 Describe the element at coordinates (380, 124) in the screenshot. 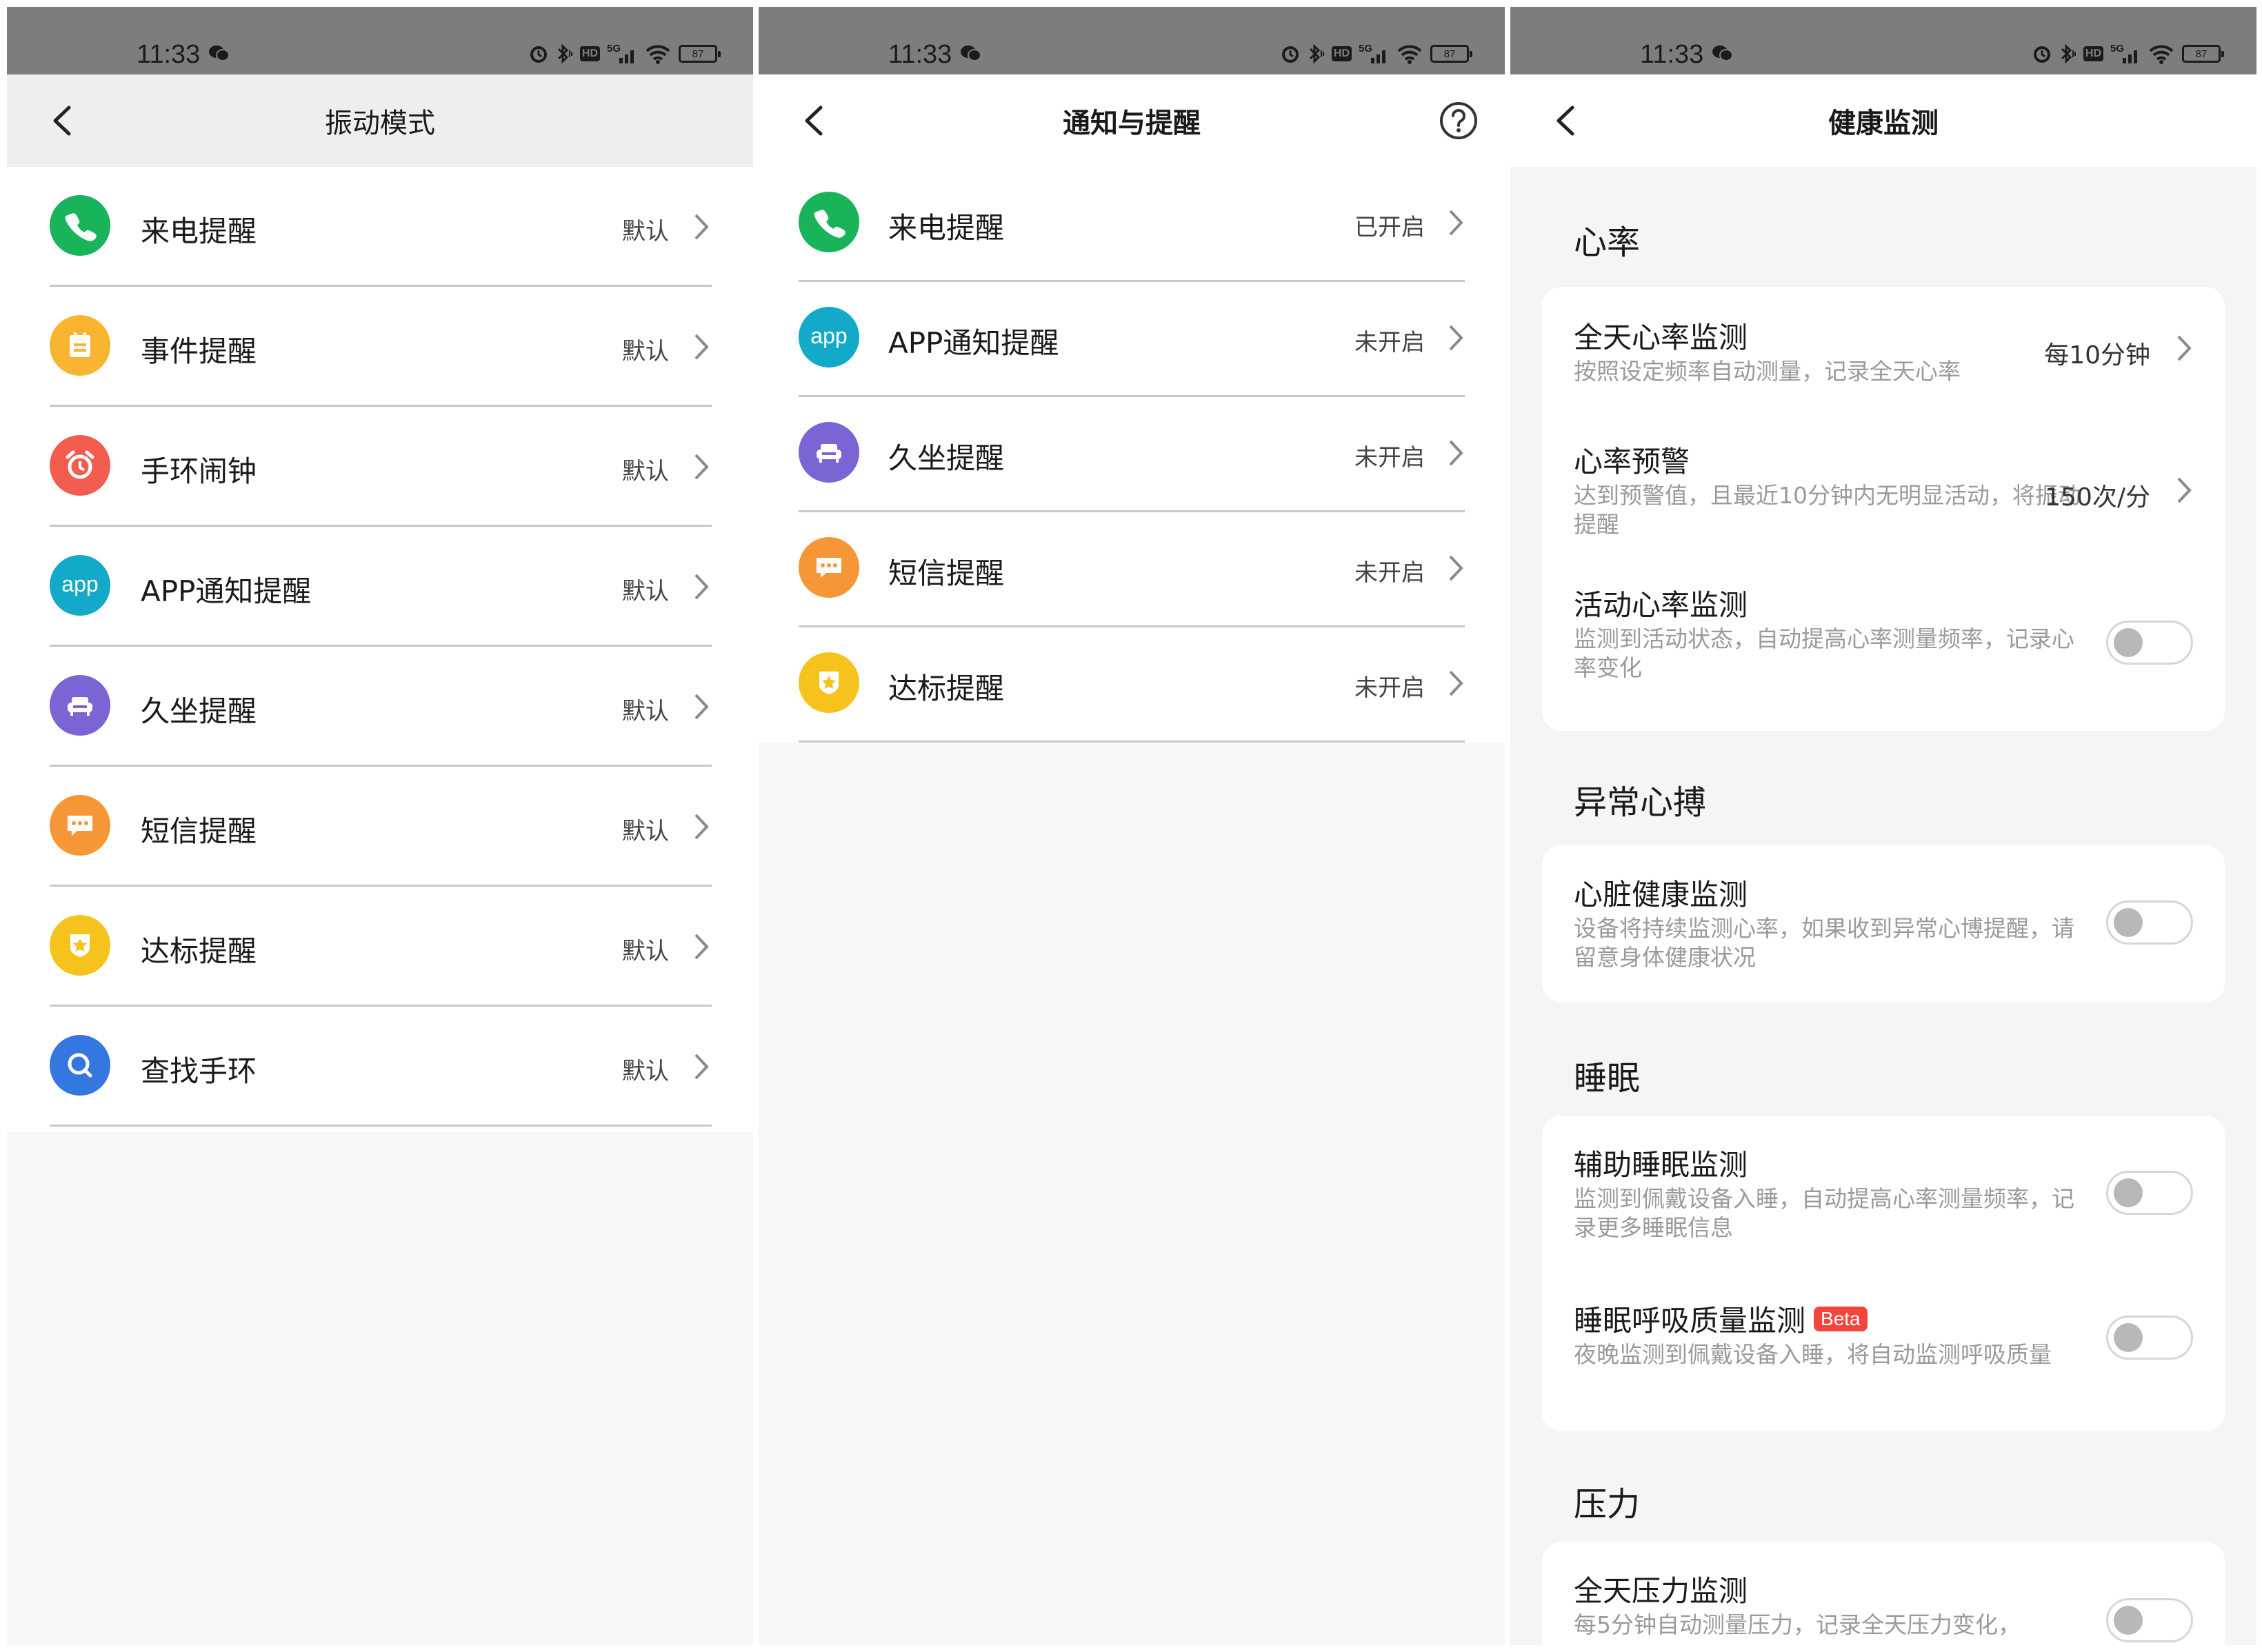

I see `page-title: 振动模式` at that location.